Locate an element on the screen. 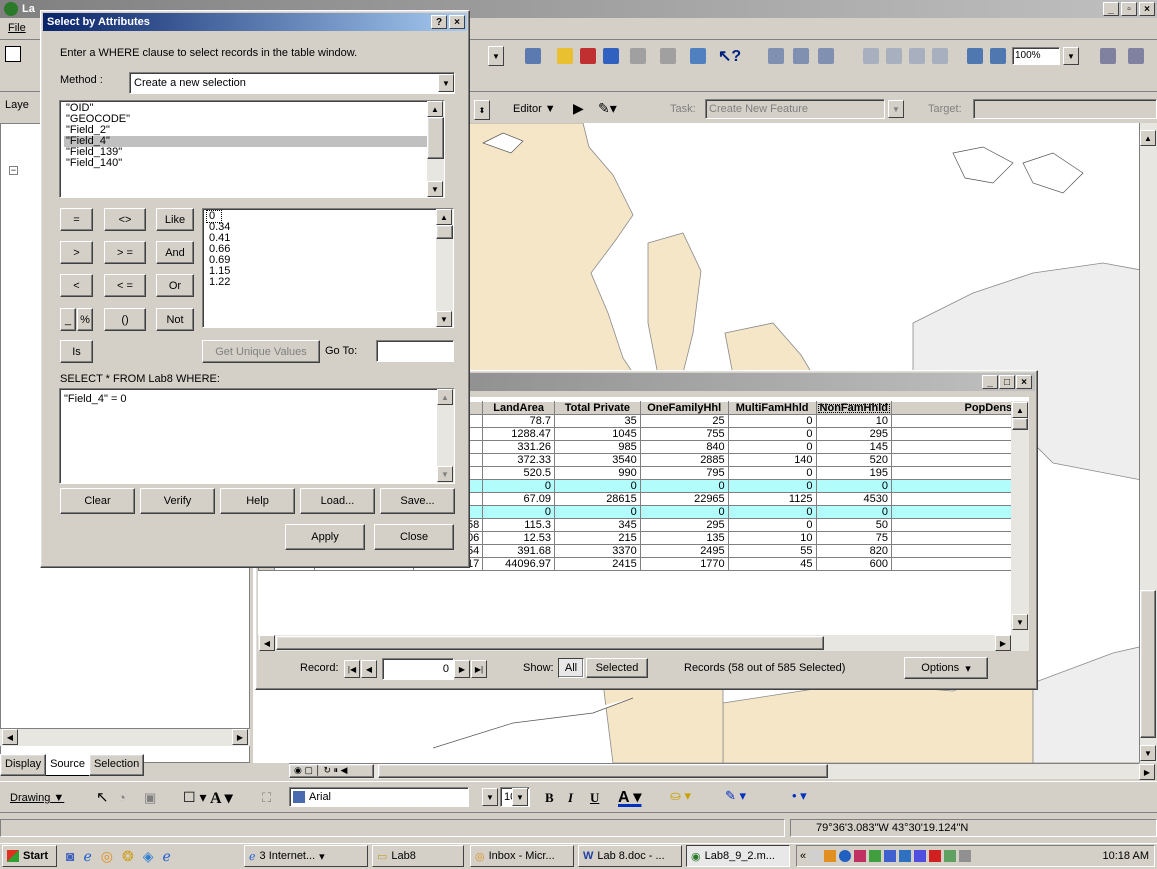 The image size is (1157, 869). table-cell-land: 78.7 is located at coordinates (518, 421).